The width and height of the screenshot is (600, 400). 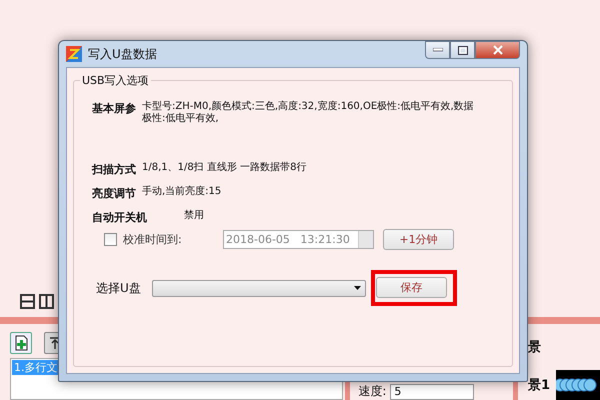 I want to click on maximize-button, so click(x=462, y=50).